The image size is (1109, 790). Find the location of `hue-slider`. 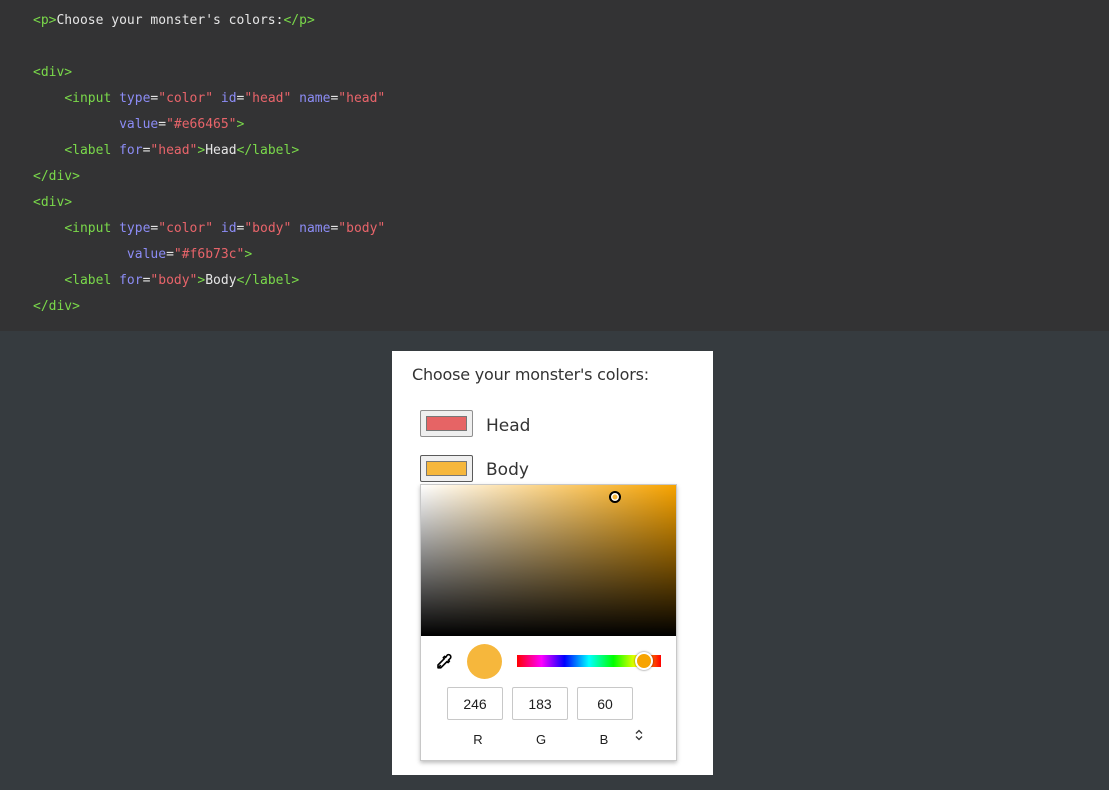

hue-slider is located at coordinates (589, 661).